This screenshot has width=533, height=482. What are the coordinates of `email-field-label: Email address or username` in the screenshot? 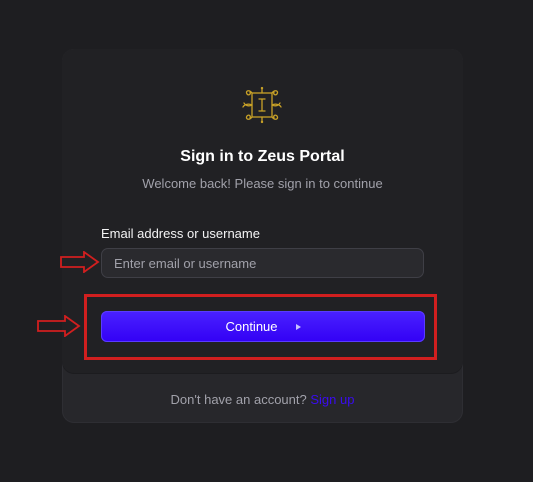 It's located at (180, 233).